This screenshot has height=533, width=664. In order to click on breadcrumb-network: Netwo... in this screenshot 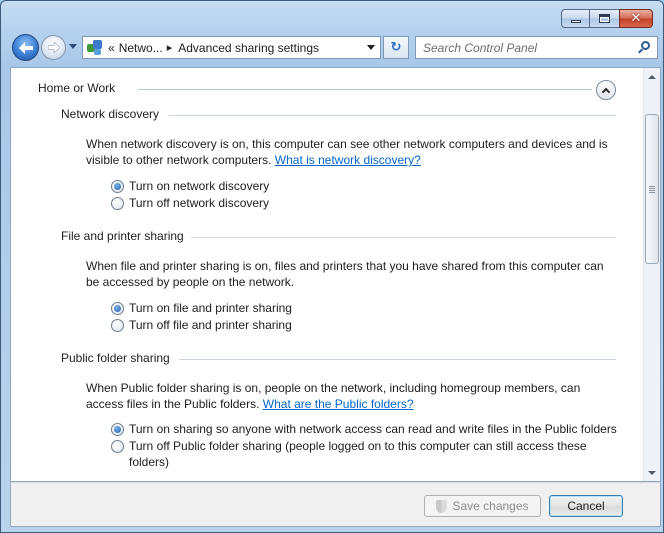, I will do `click(141, 48)`.